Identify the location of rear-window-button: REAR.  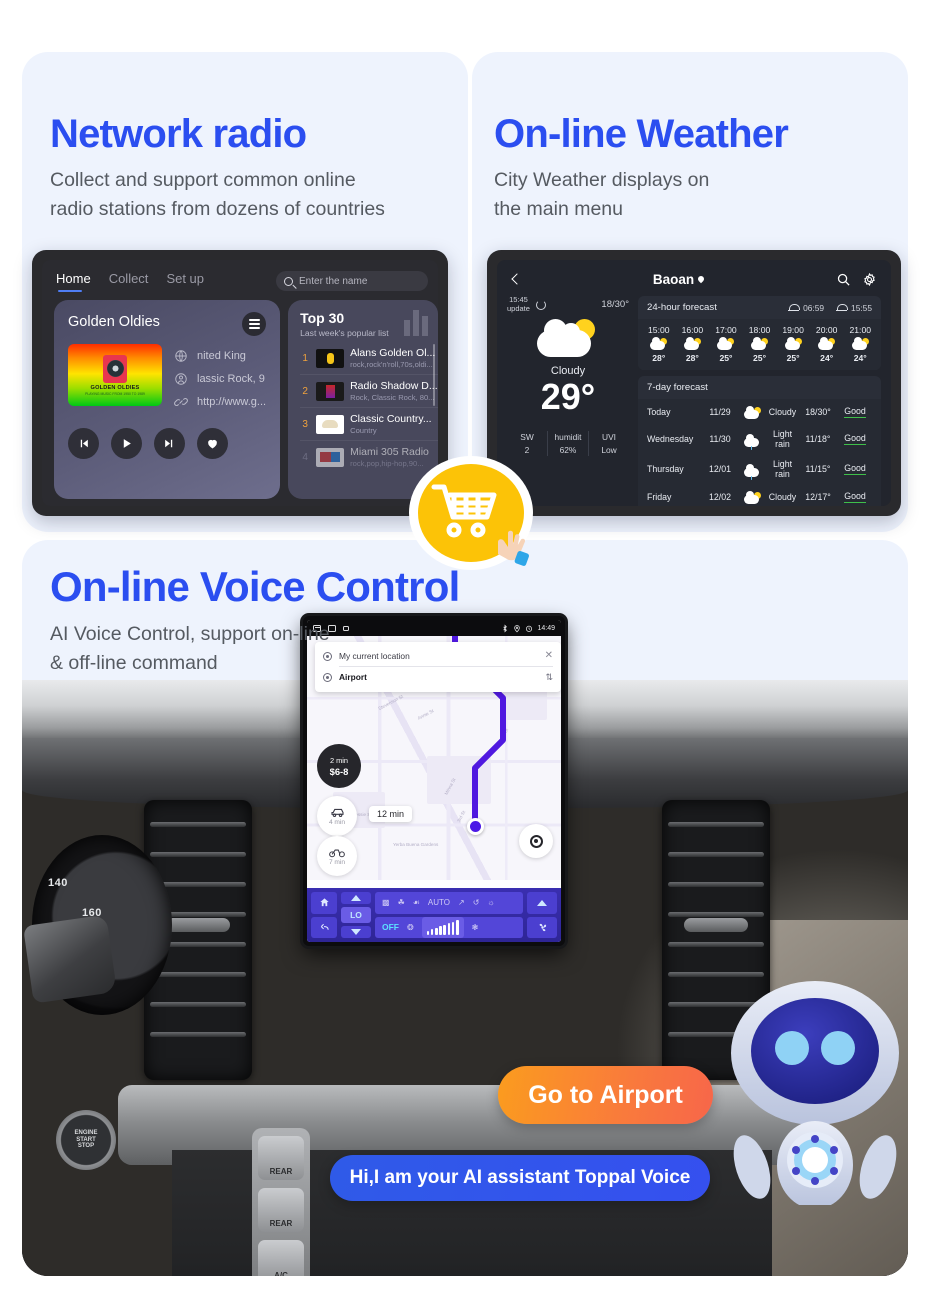
(281, 1210).